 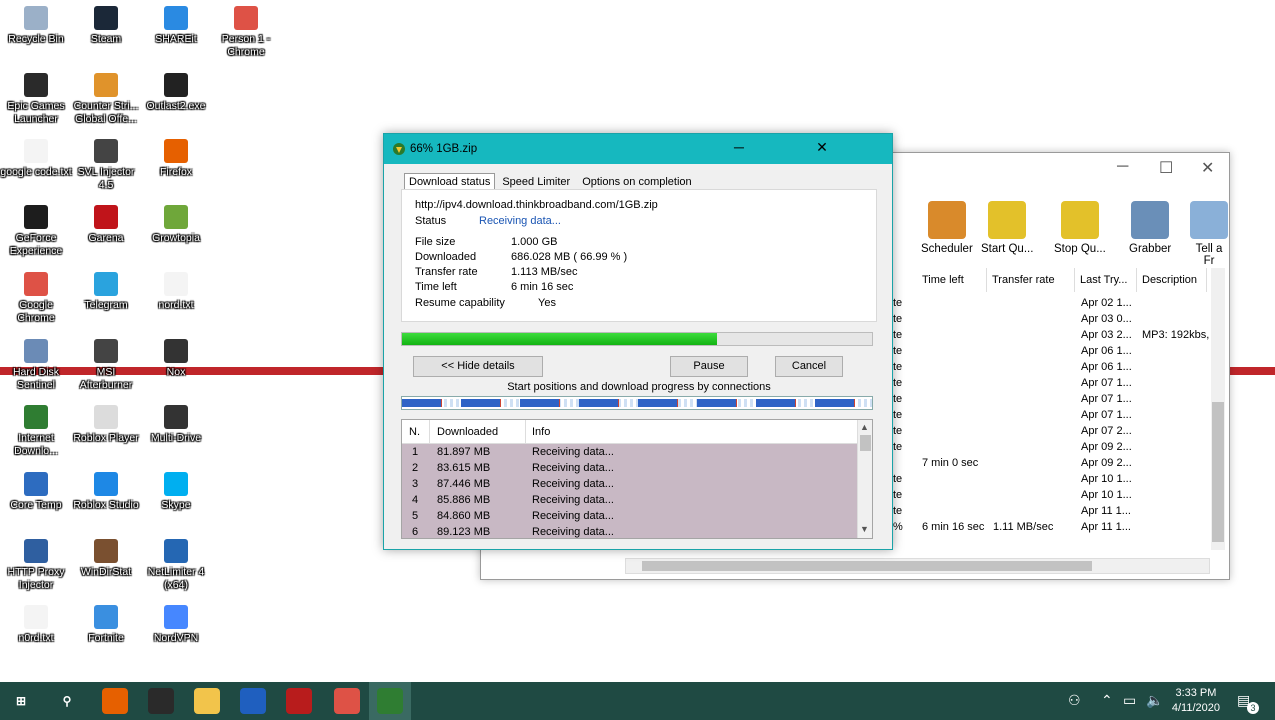 What do you see at coordinates (1129, 700) in the screenshot?
I see `network-icon: ▭` at bounding box center [1129, 700].